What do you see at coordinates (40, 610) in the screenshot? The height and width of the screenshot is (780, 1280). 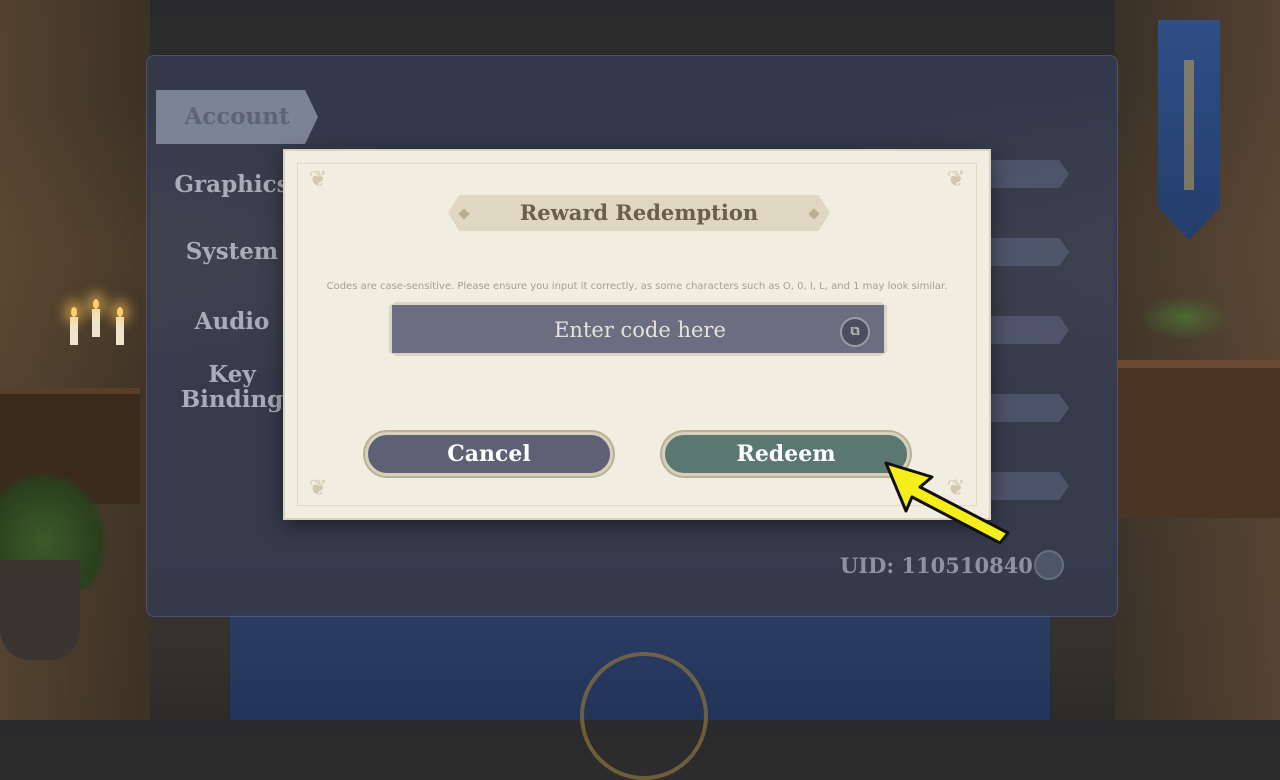 I see `background-plant-pot` at bounding box center [40, 610].